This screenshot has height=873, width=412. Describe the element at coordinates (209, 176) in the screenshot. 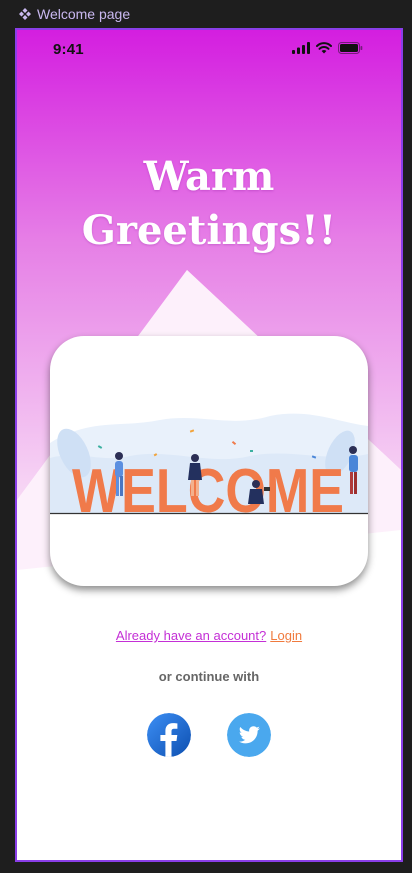

I see `greeting-line-1: Warm` at that location.